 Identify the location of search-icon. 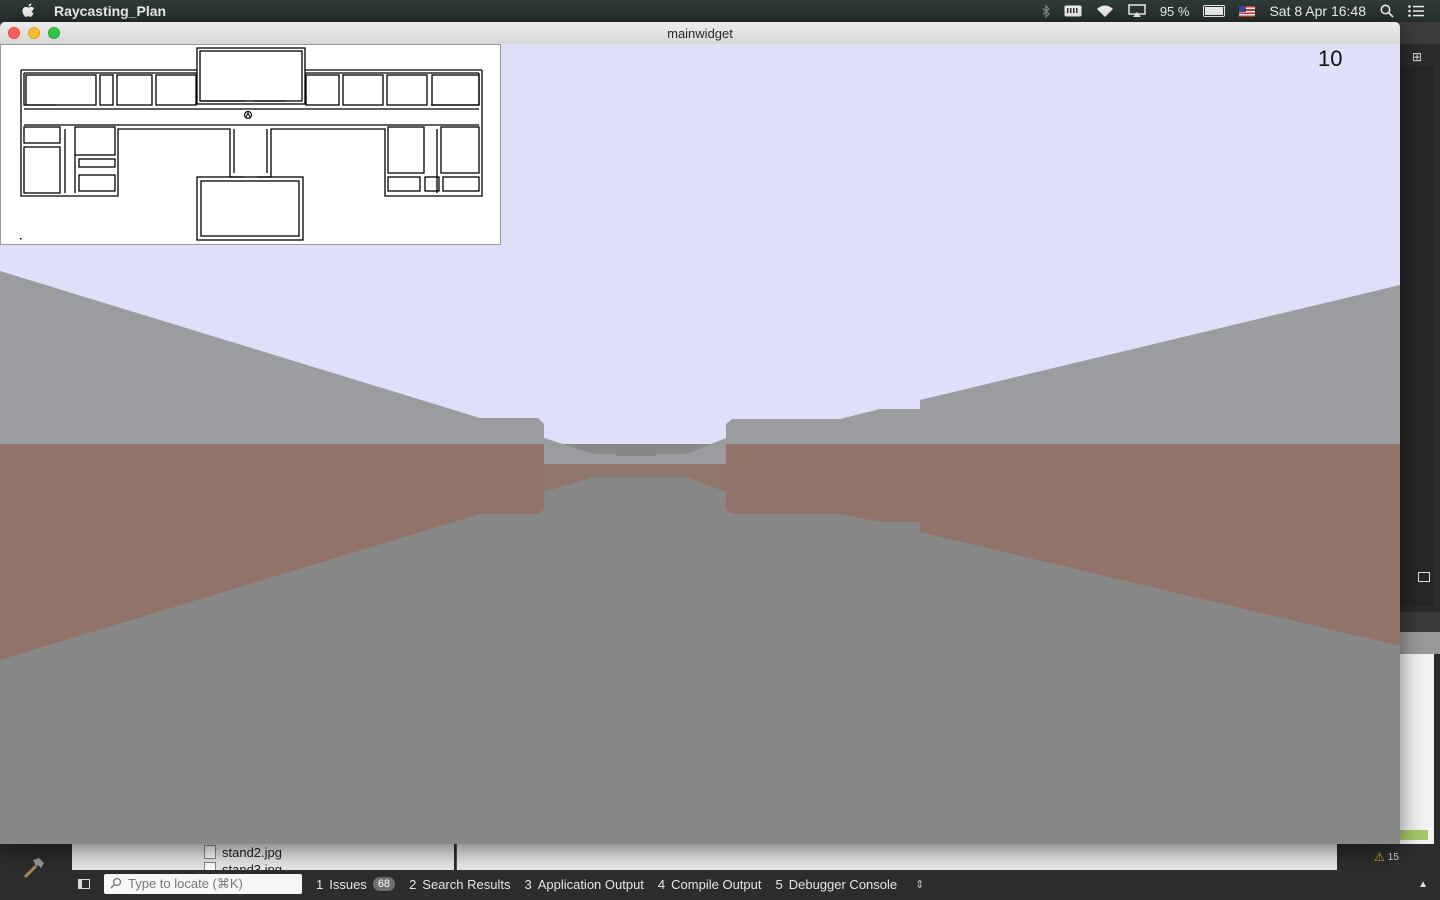
(116, 884).